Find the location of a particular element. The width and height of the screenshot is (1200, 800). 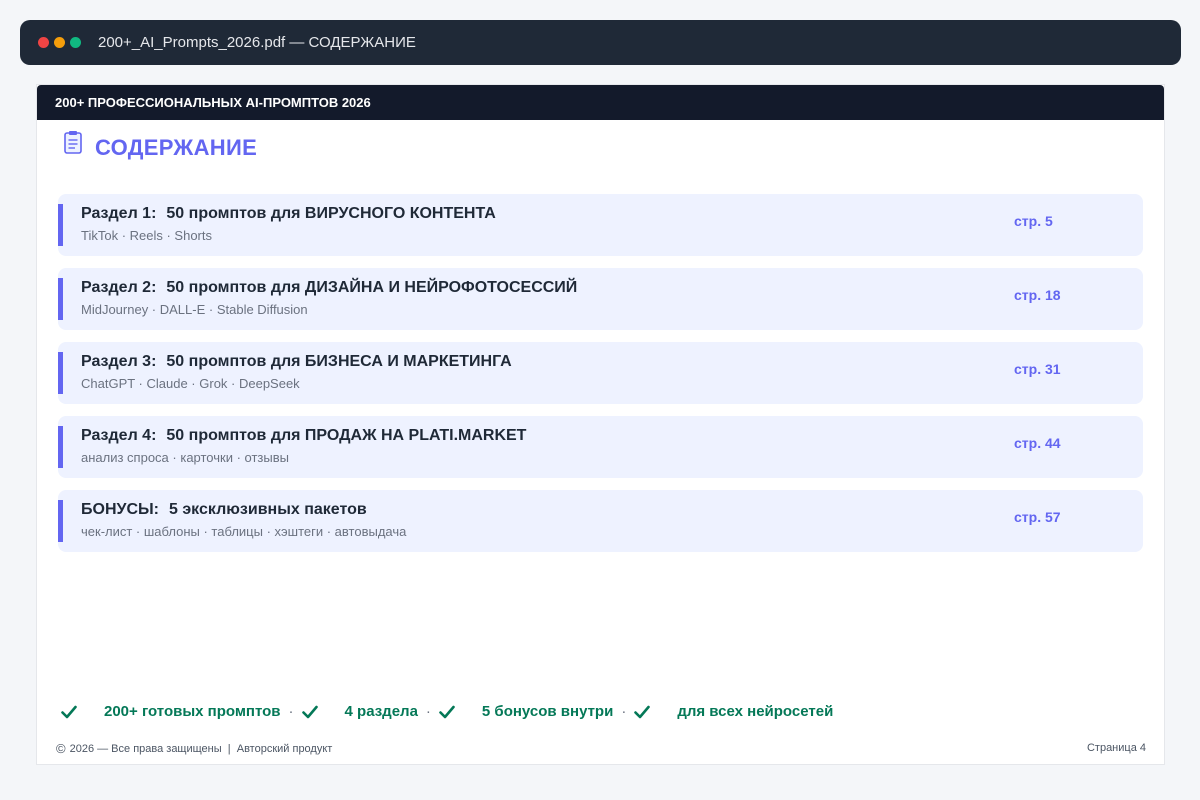

toc-item-title: БОНУСЫ: 5 эксклюзивных пакетов is located at coordinates (224, 510).